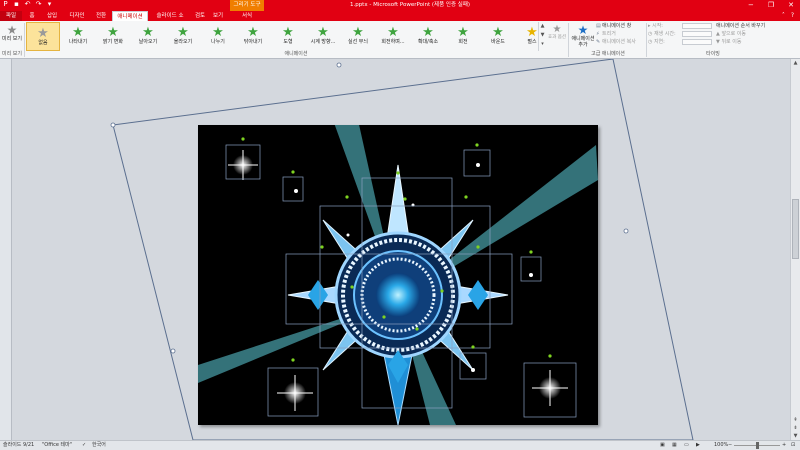 The height and width of the screenshot is (450, 800). I want to click on tab-review: 검토, so click(200, 16).